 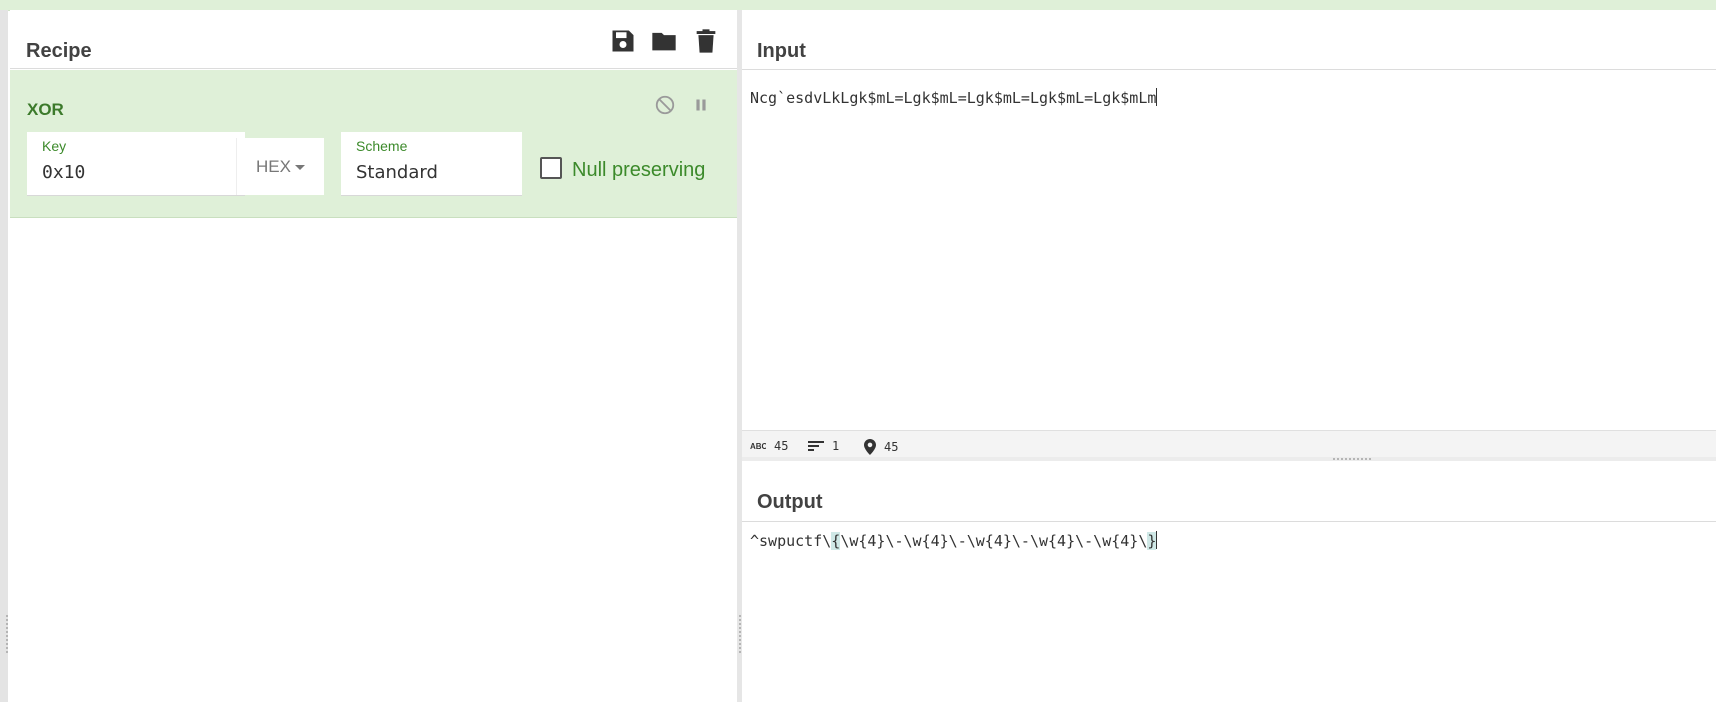 What do you see at coordinates (790, 502) in the screenshot?
I see `output-title: Output` at bounding box center [790, 502].